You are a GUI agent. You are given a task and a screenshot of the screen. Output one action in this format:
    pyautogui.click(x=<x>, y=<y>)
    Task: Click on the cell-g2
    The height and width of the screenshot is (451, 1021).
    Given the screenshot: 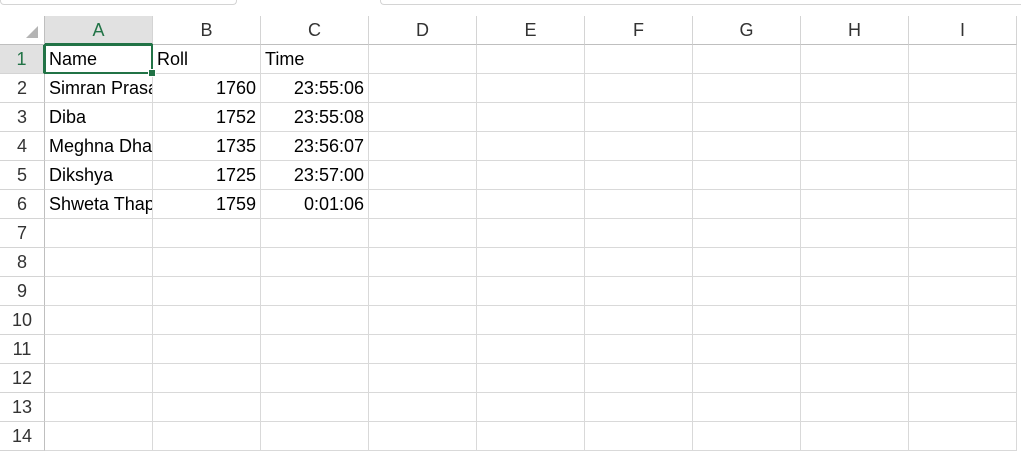 What is the action you would take?
    pyautogui.click(x=747, y=88)
    